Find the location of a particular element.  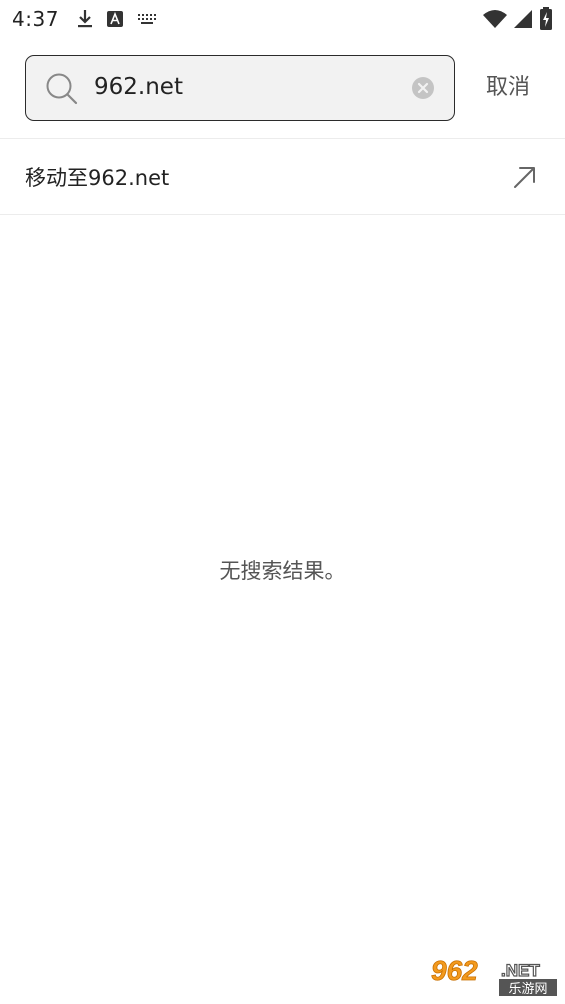

download-icon is located at coordinates (84, 19).